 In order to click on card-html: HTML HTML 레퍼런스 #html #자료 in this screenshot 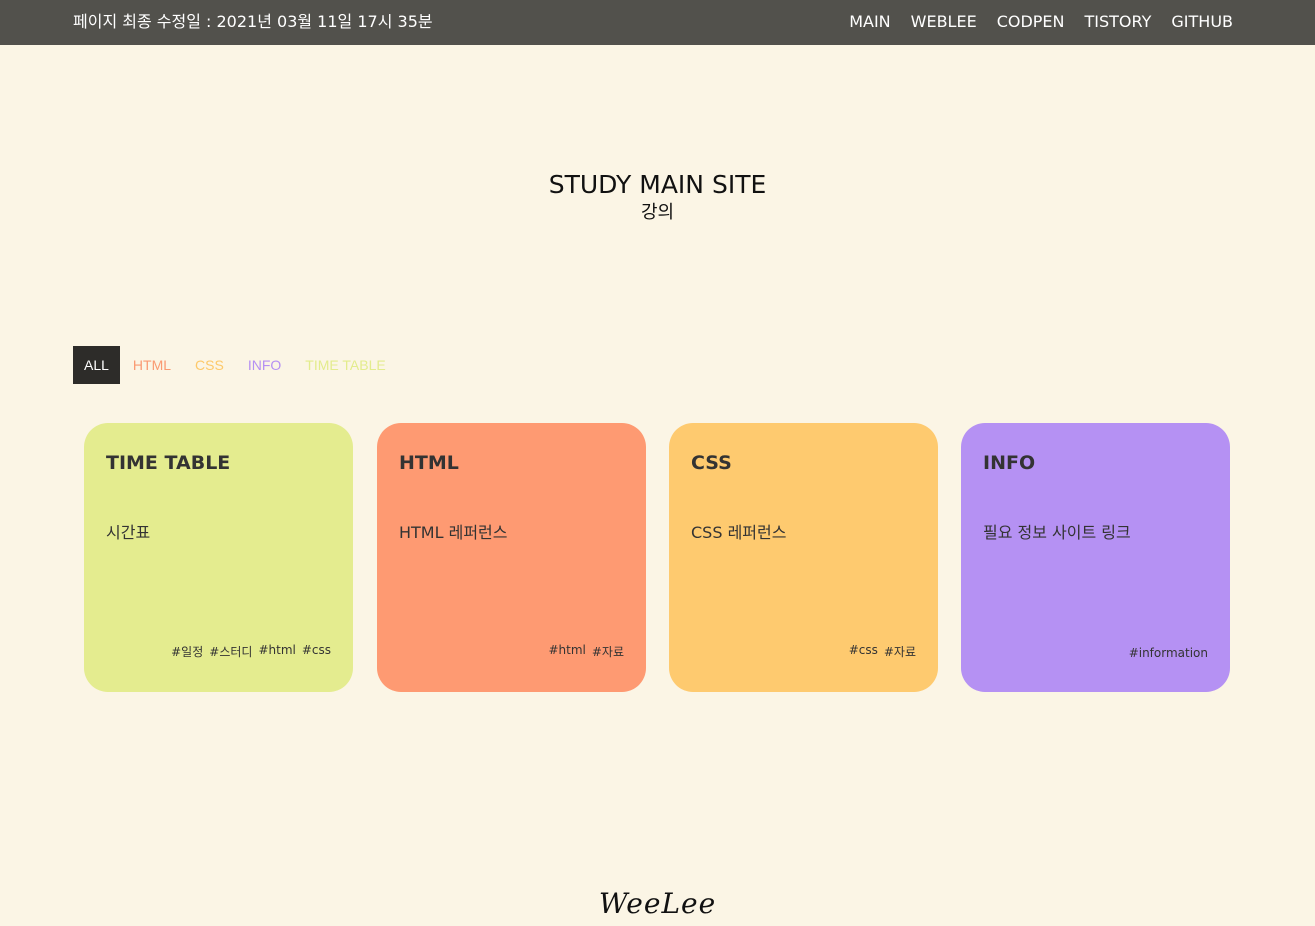, I will do `click(511, 557)`.